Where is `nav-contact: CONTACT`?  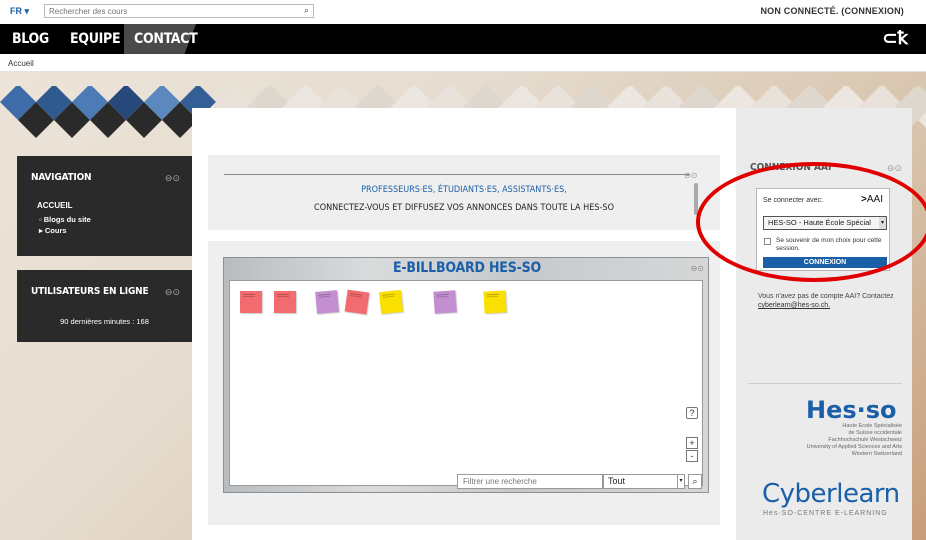 nav-contact: CONTACT is located at coordinates (166, 39).